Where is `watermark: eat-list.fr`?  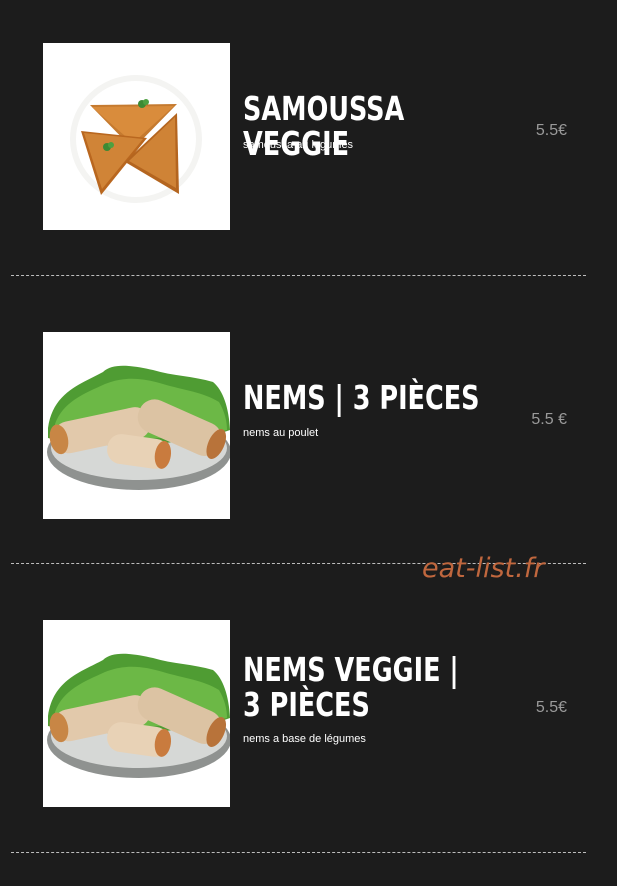 watermark: eat-list.fr is located at coordinates (483, 568).